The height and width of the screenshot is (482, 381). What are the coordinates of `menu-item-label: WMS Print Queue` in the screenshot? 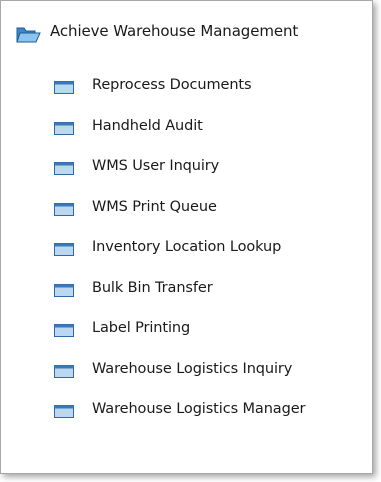 It's located at (154, 206).